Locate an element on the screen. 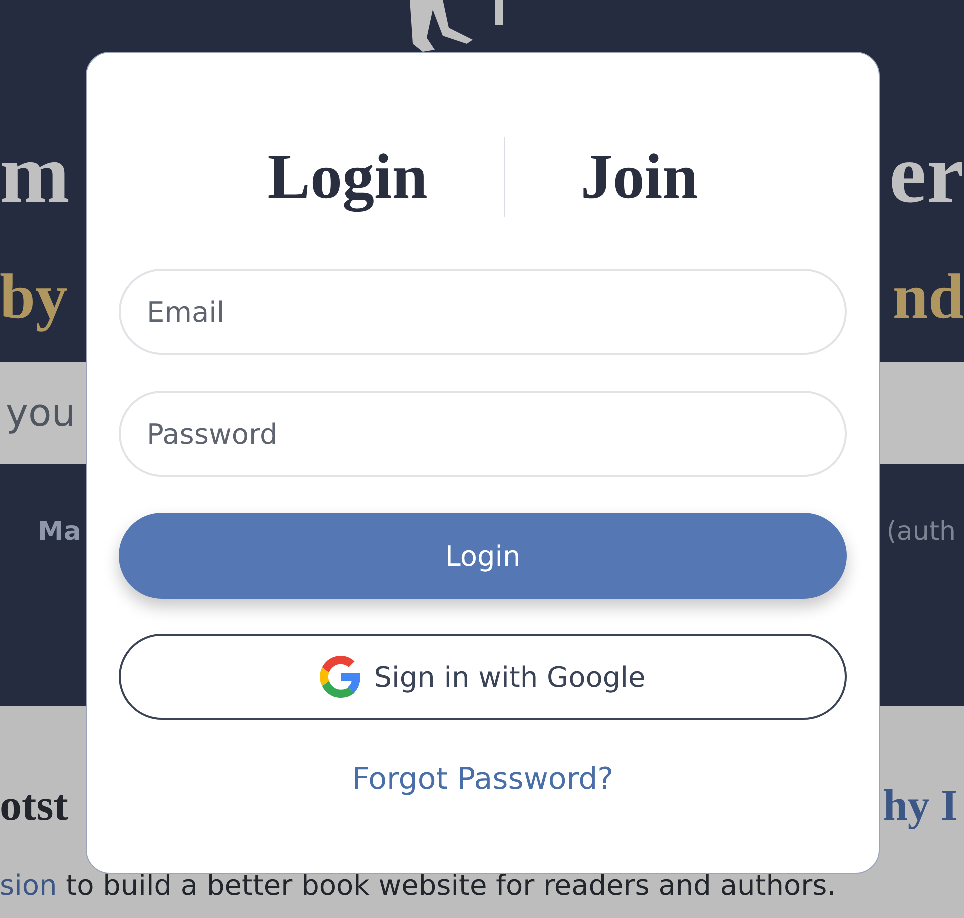  password-field: Password is located at coordinates (483, 434).